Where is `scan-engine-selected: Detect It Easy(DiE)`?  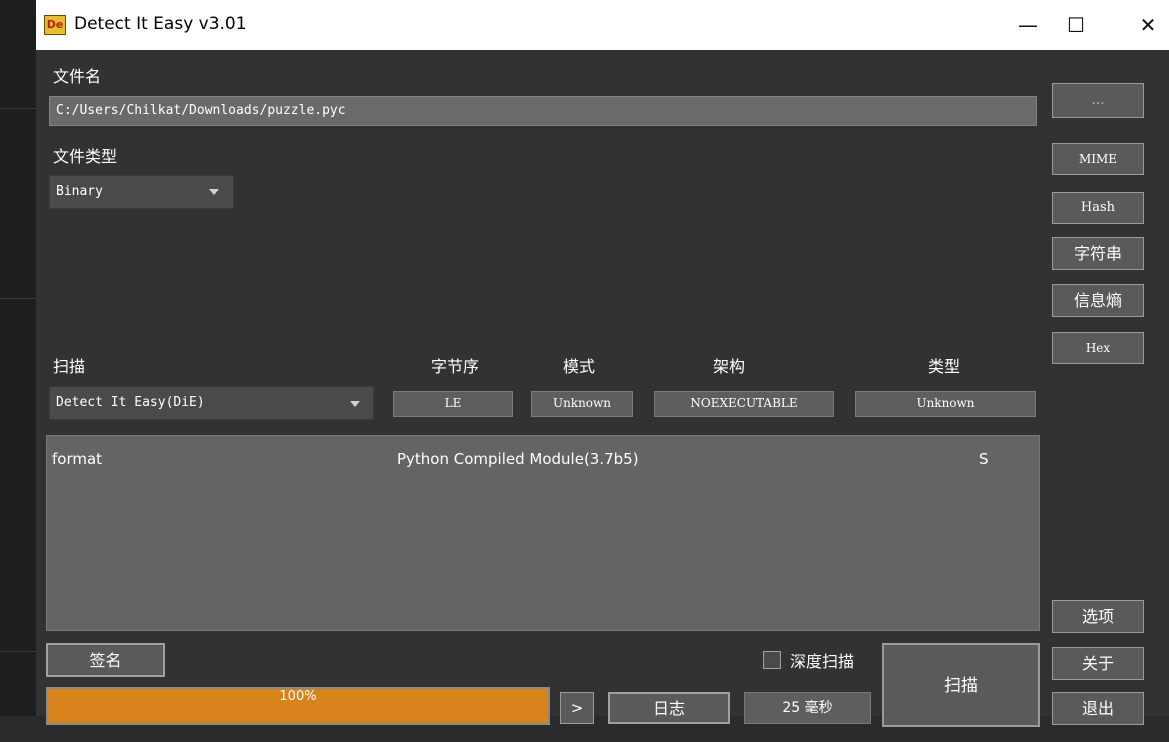
scan-engine-selected: Detect It Easy(DiE) is located at coordinates (130, 402).